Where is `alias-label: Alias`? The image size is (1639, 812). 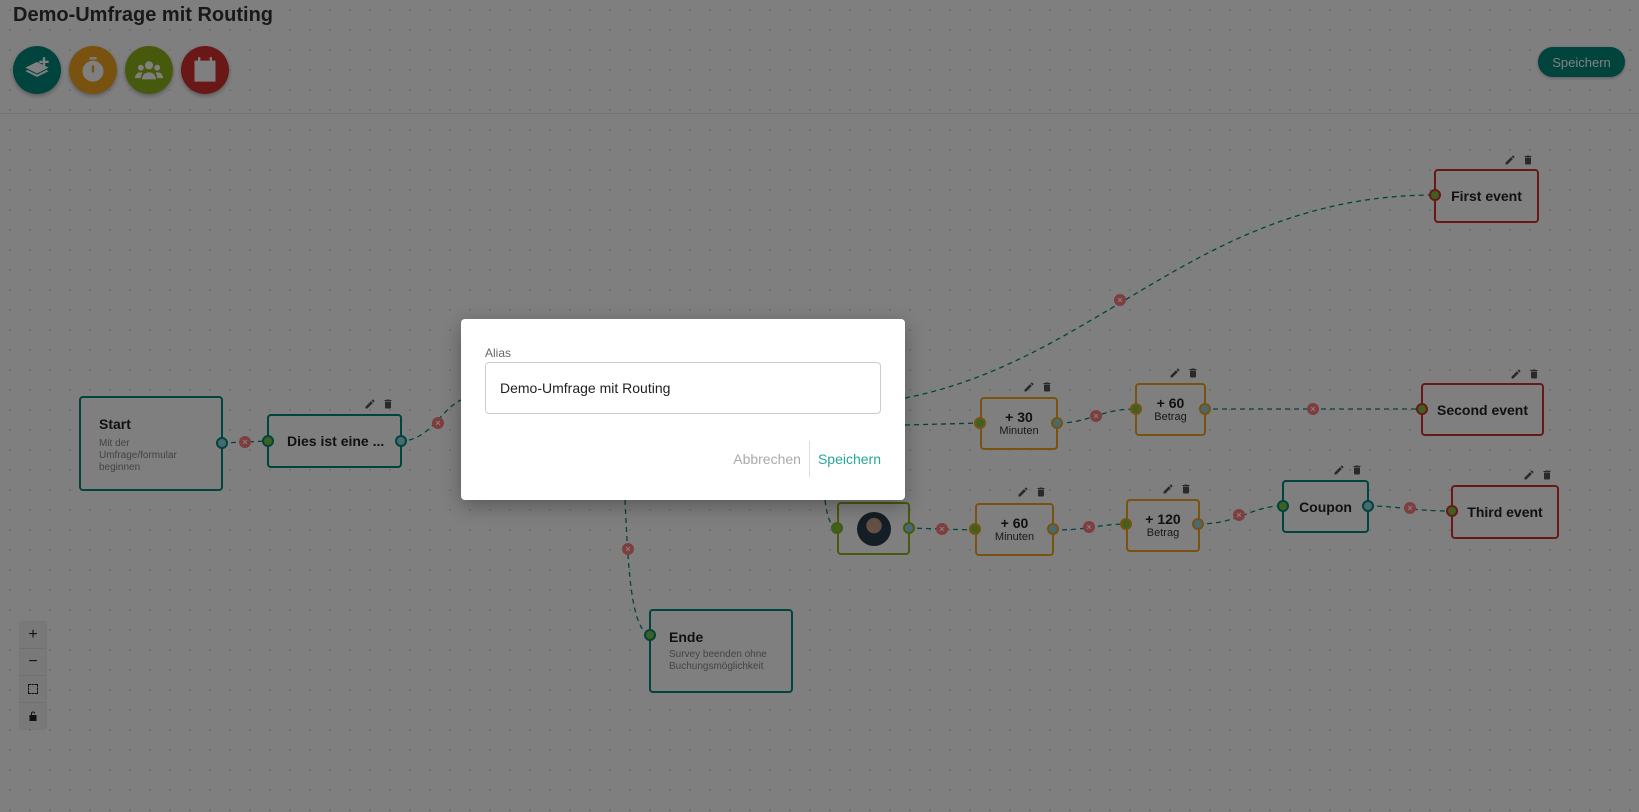
alias-label: Alias is located at coordinates (498, 353).